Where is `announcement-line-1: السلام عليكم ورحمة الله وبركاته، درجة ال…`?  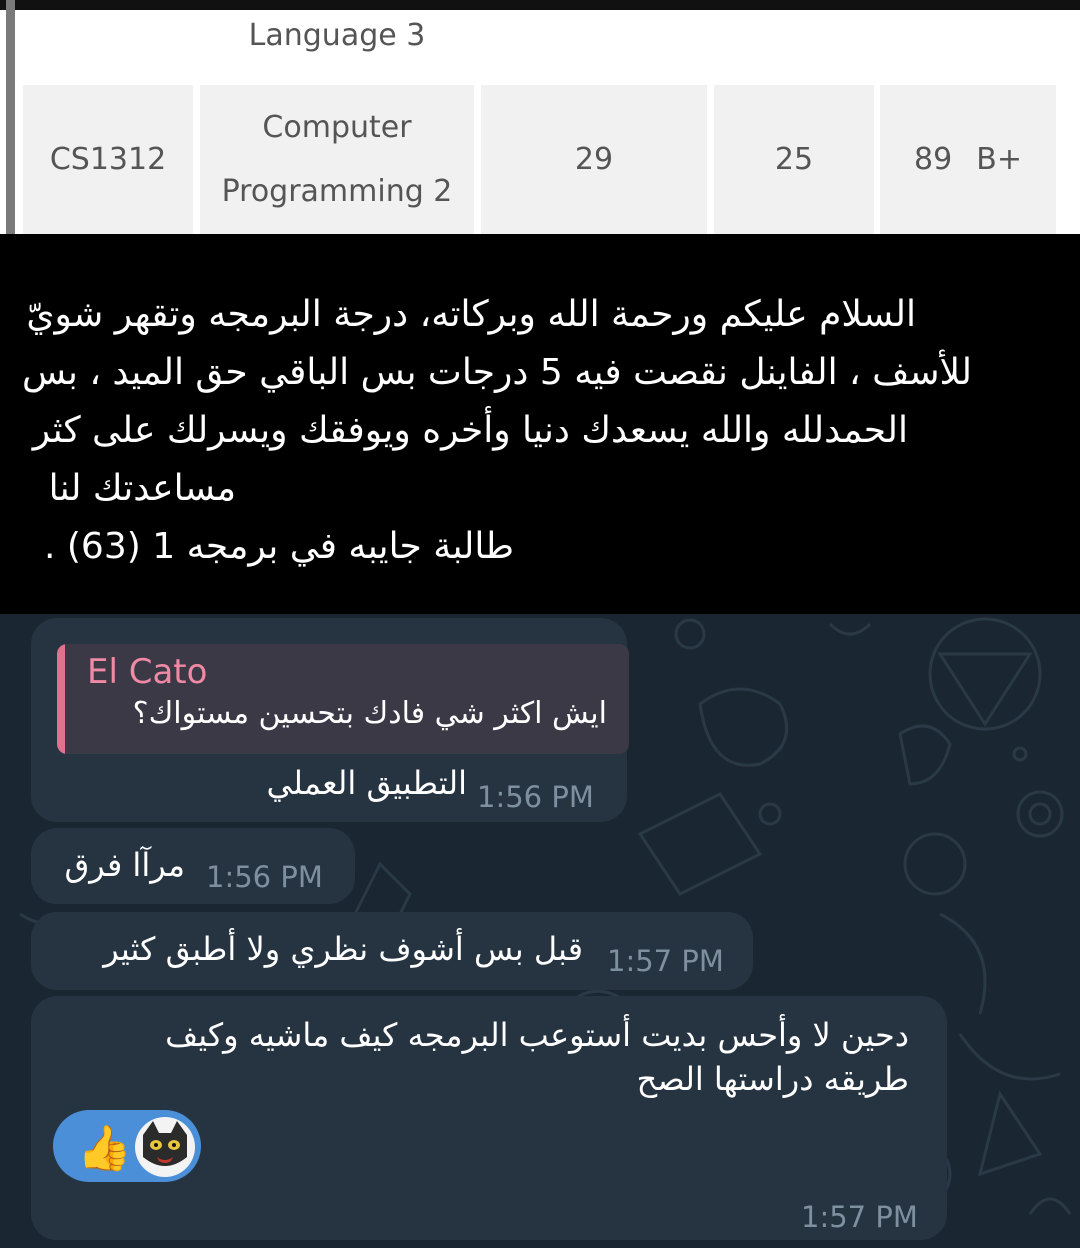 announcement-line-1: السلام عليكم ورحمة الله وبركاته، درجة ال… is located at coordinates (471, 314).